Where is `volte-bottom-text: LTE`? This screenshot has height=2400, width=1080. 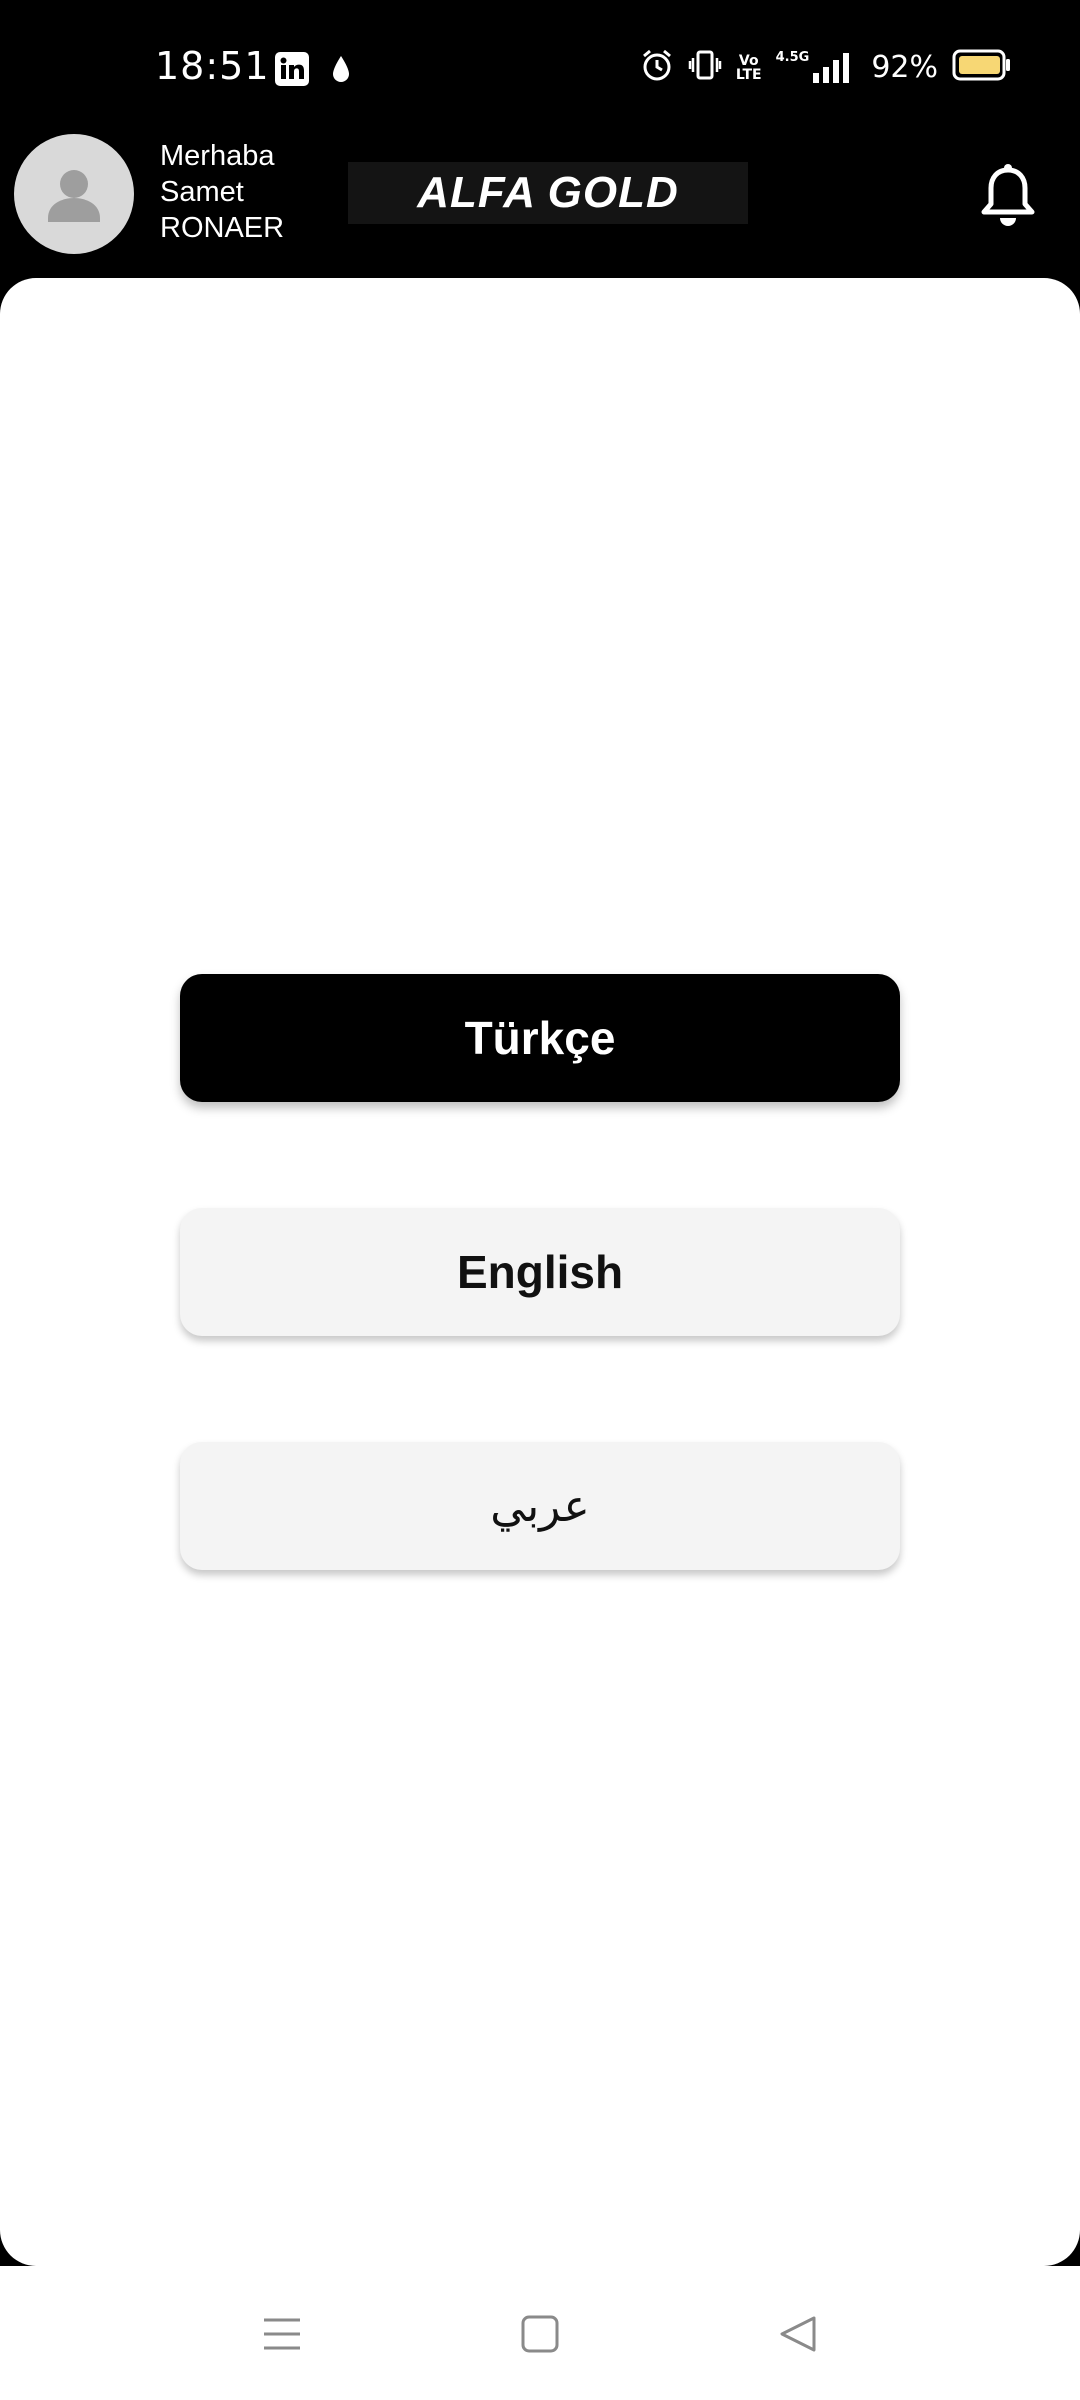 volte-bottom-text: LTE is located at coordinates (748, 74).